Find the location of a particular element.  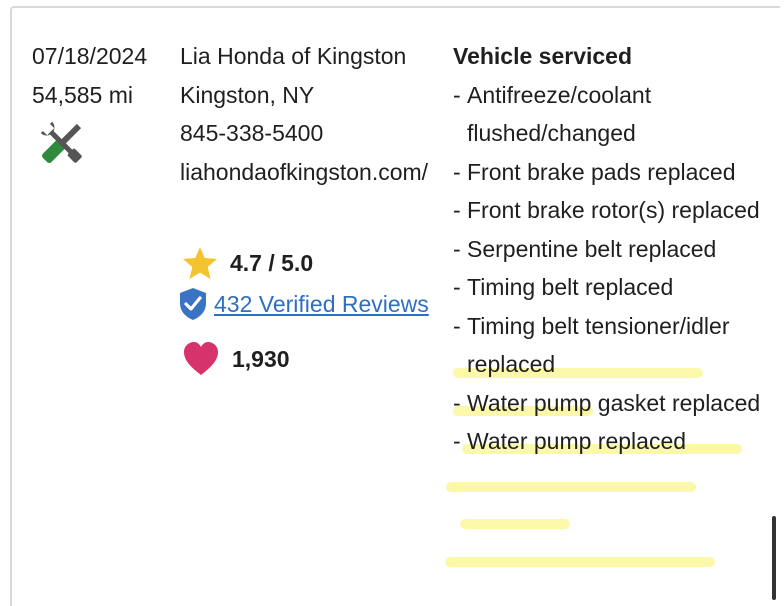

tools-icon is located at coordinates (61, 142).